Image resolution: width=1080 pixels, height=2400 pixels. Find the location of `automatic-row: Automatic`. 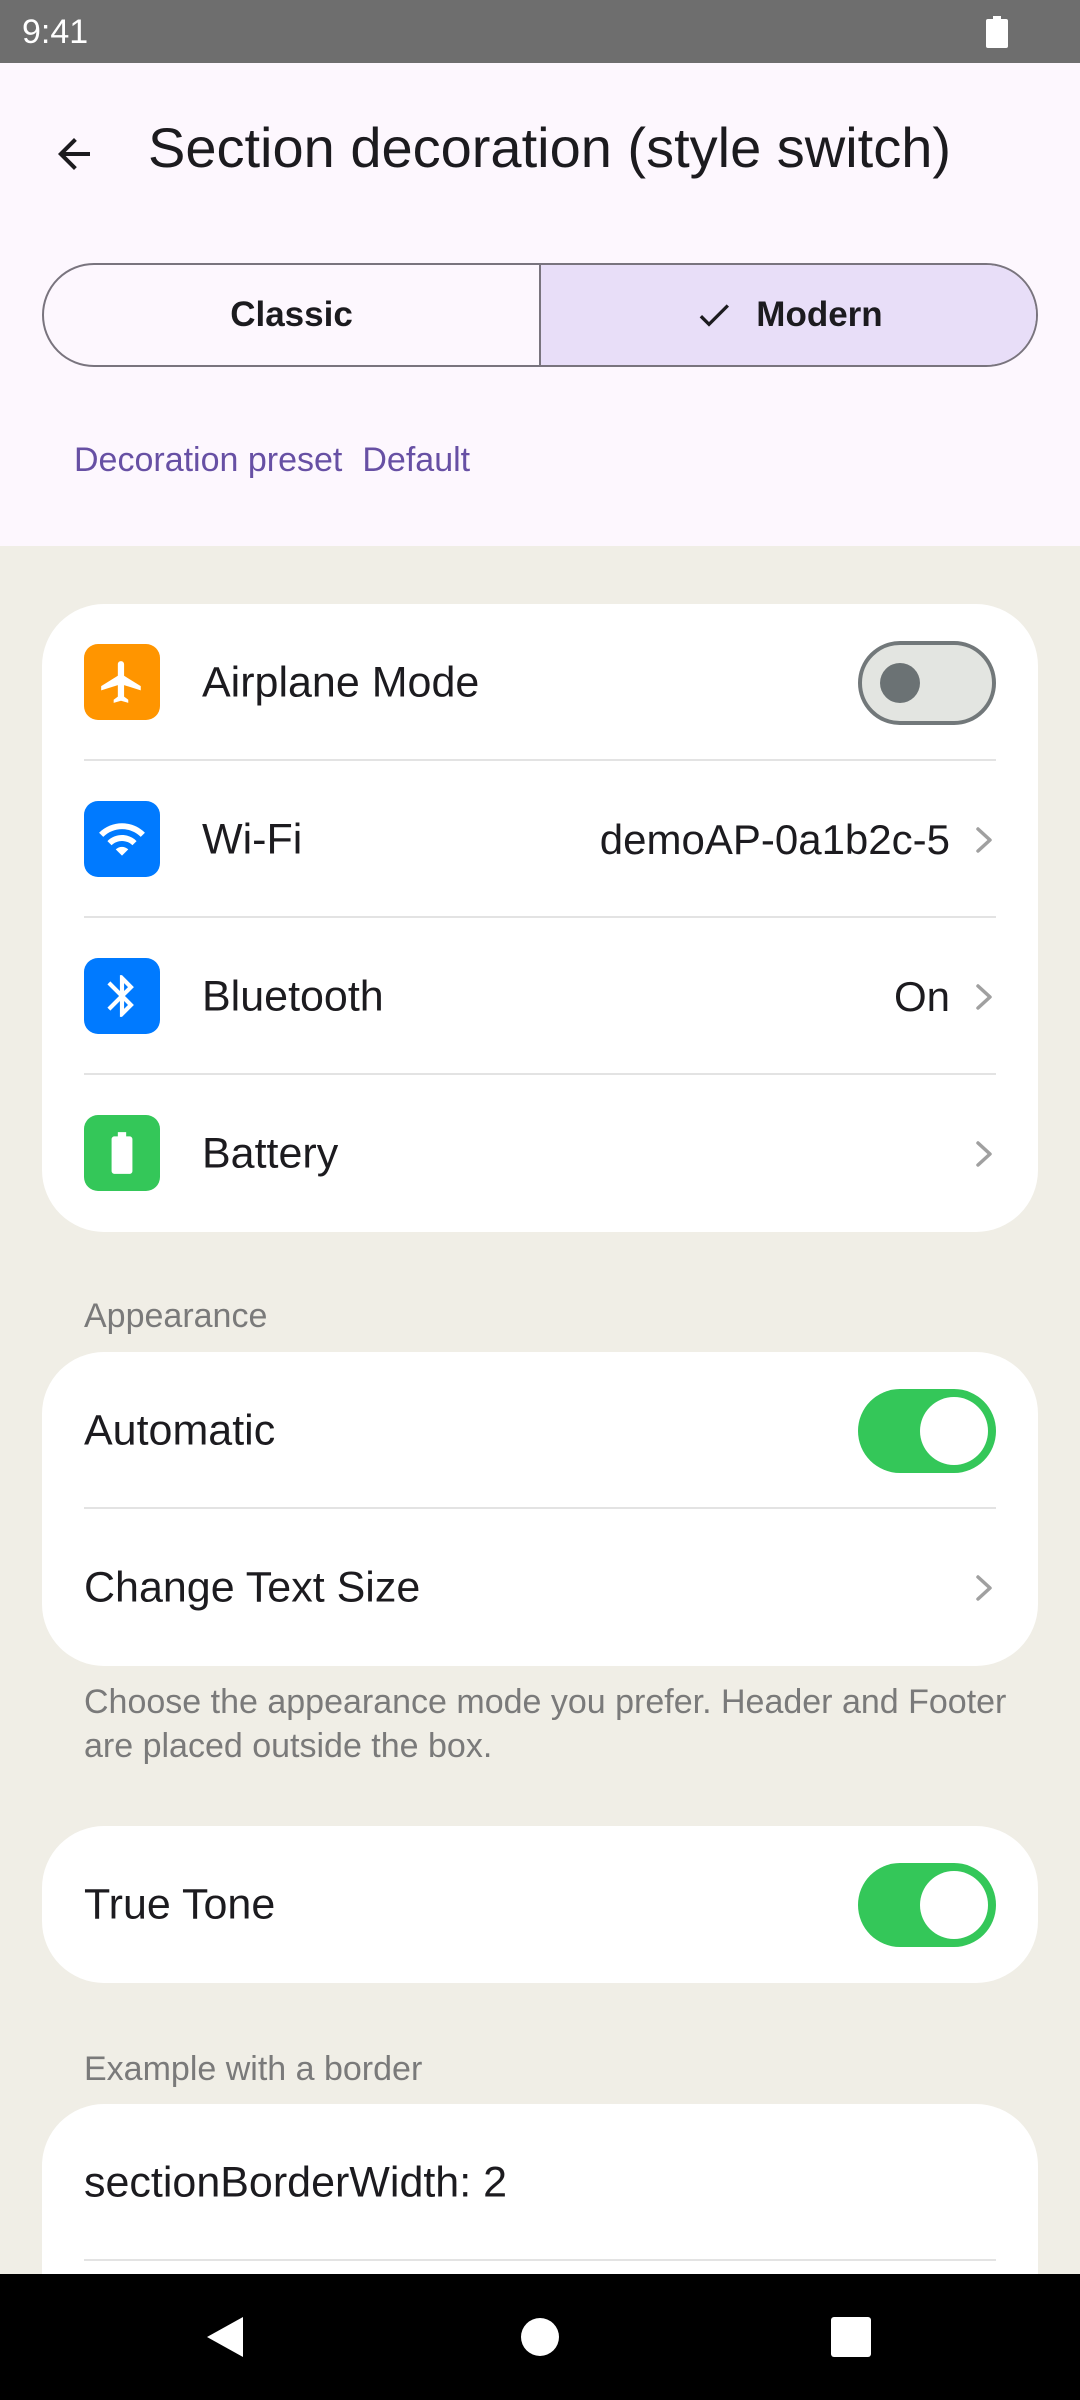

automatic-row: Automatic is located at coordinates (540, 1430).